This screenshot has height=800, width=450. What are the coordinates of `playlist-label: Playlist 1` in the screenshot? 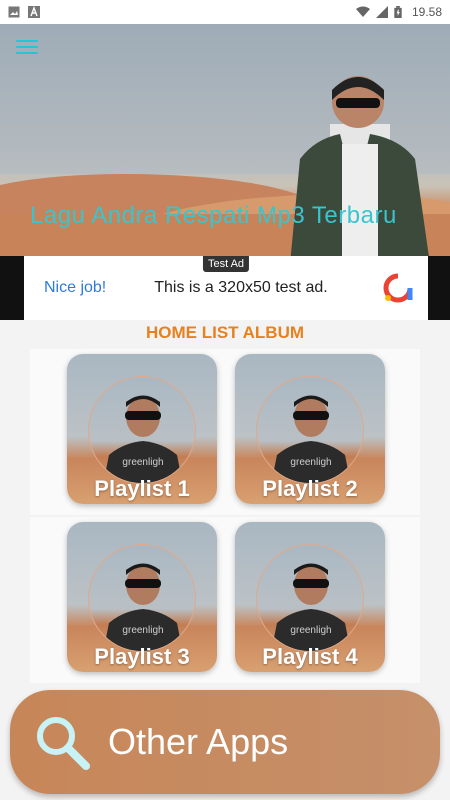 It's located at (142, 488).